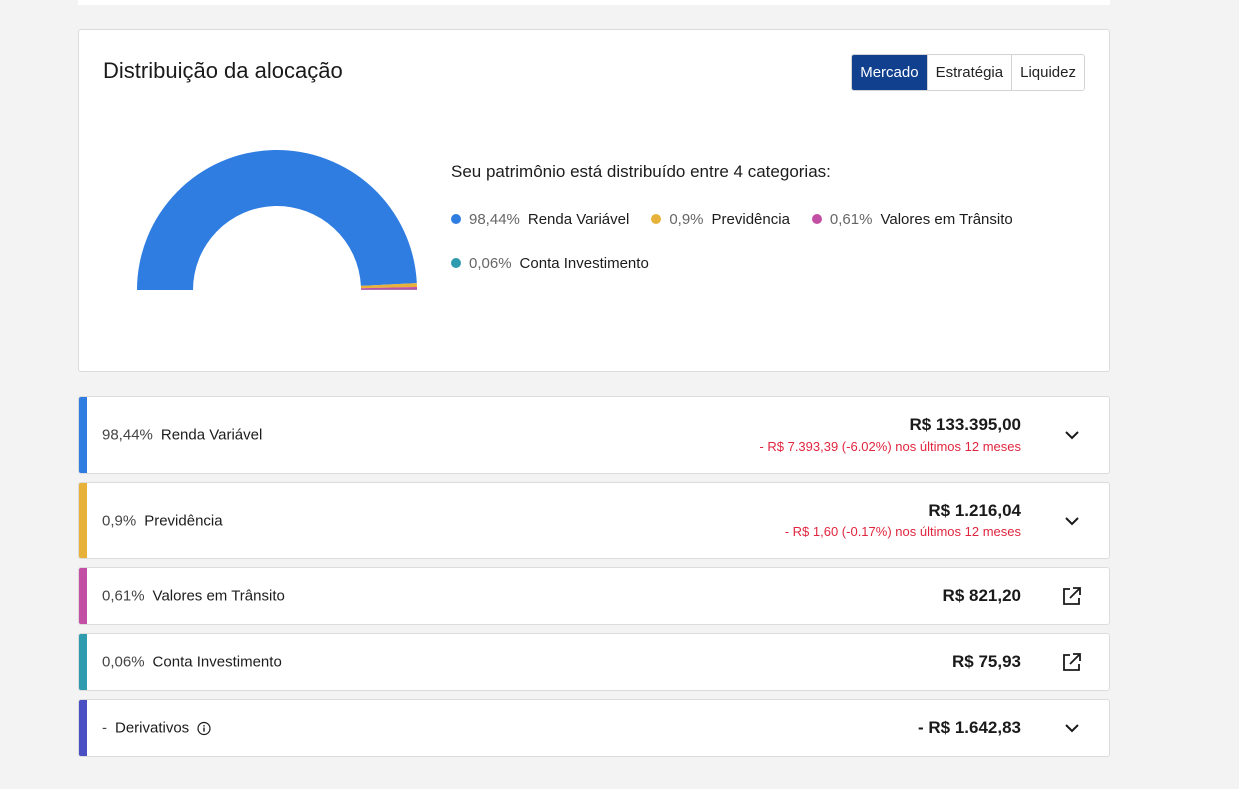 The image size is (1239, 789). I want to click on row-label: 0,61% Valores em Trânsito, so click(193, 596).